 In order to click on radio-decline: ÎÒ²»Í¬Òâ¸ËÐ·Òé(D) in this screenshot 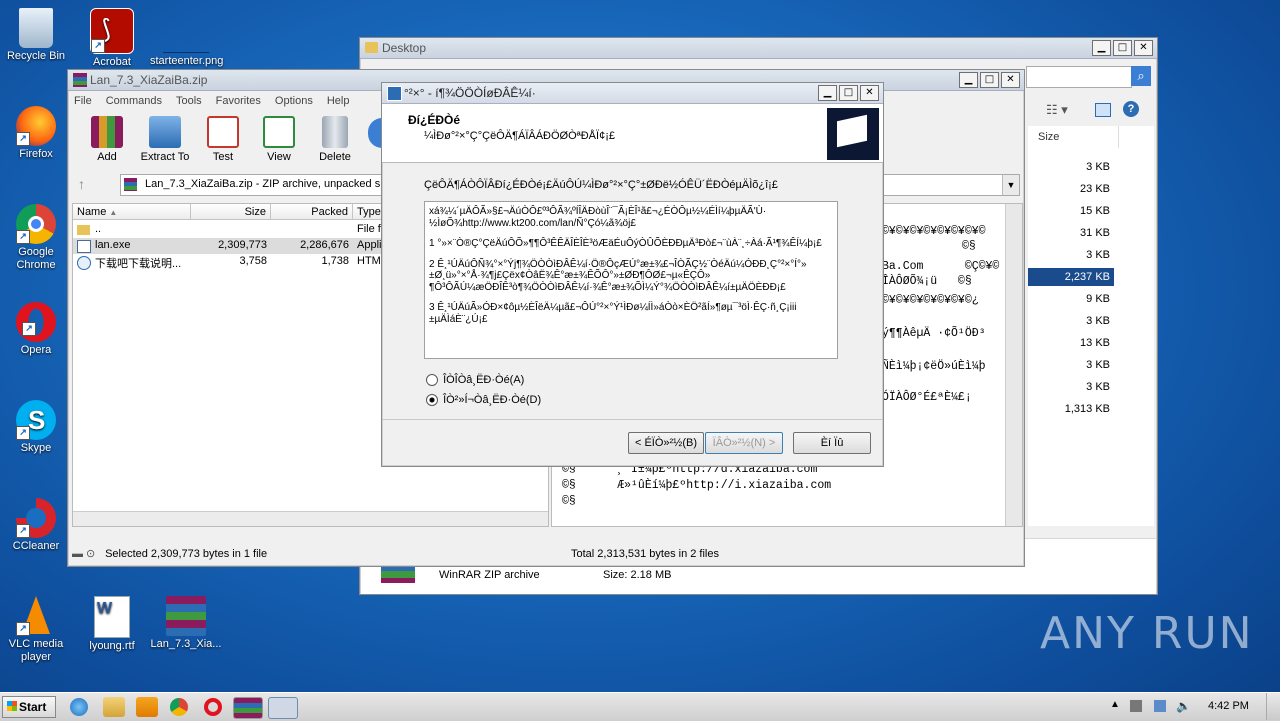, I will do `click(483, 400)`.